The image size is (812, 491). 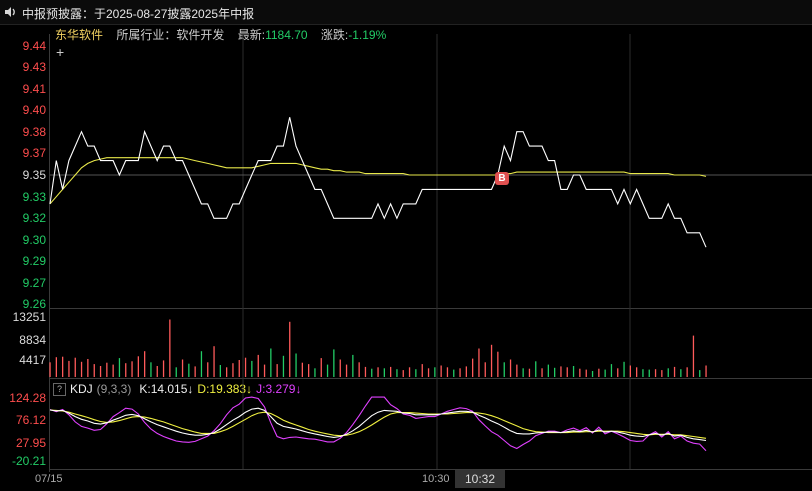 I want to click on kdj-k-line, so click(x=378, y=424).